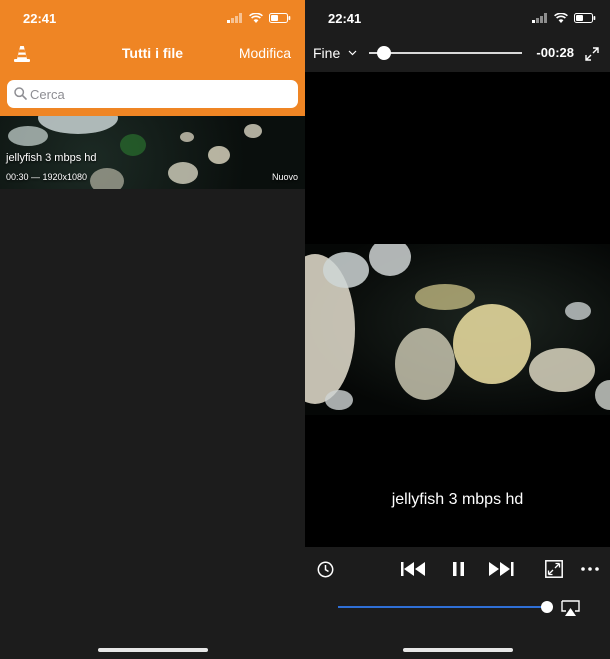  Describe the element at coordinates (20, 93) in the screenshot. I see `search-icon` at that location.